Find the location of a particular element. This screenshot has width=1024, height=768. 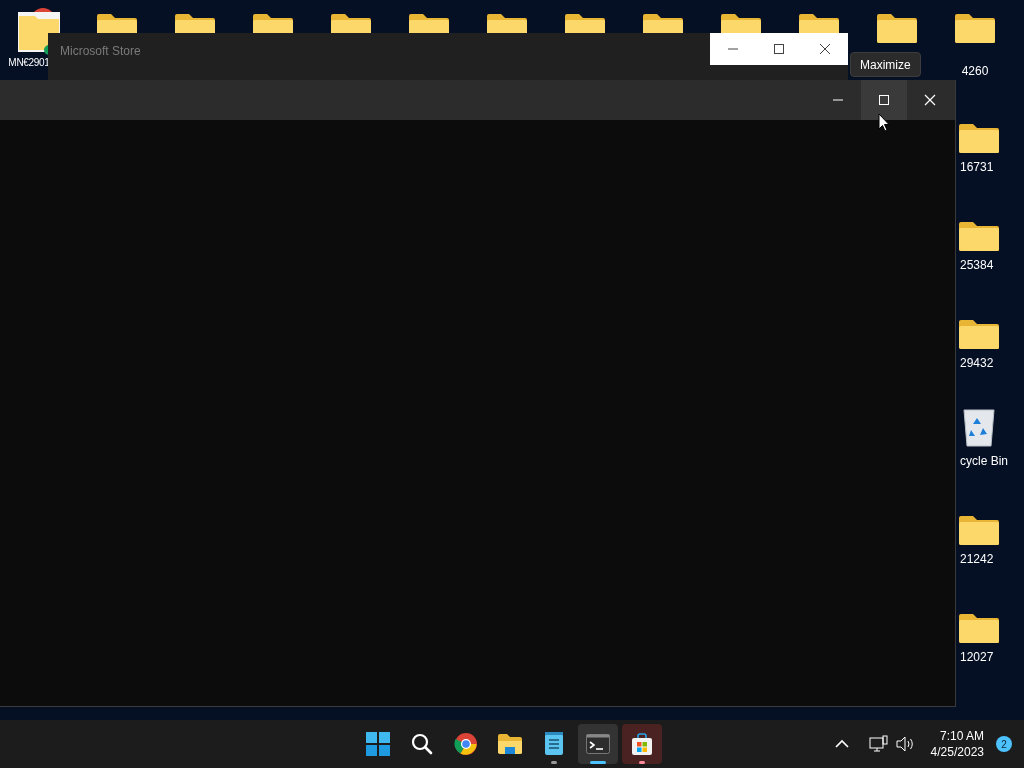

icon-label: 25384 is located at coordinates (977, 265).